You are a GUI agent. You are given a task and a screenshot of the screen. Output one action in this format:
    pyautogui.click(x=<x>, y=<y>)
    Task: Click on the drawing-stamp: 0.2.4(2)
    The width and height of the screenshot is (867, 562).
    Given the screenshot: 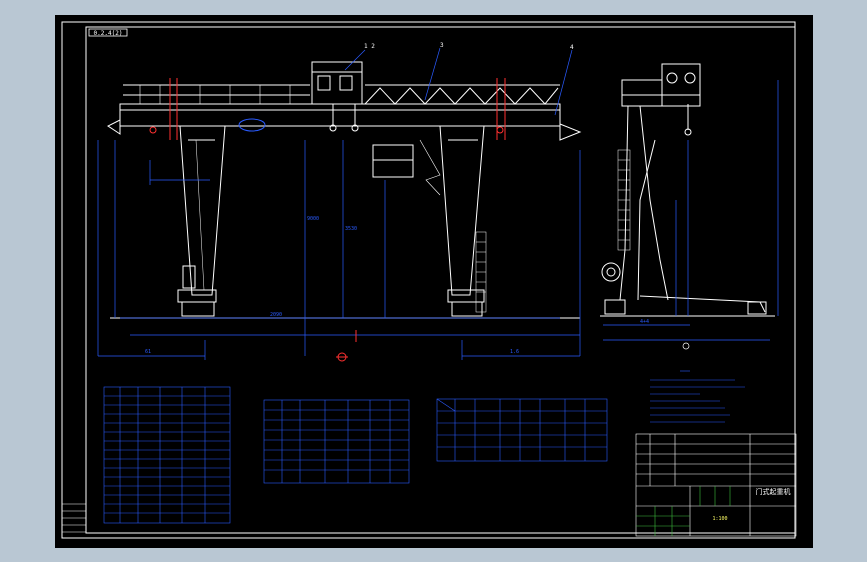 What is the action you would take?
    pyautogui.click(x=108, y=32)
    